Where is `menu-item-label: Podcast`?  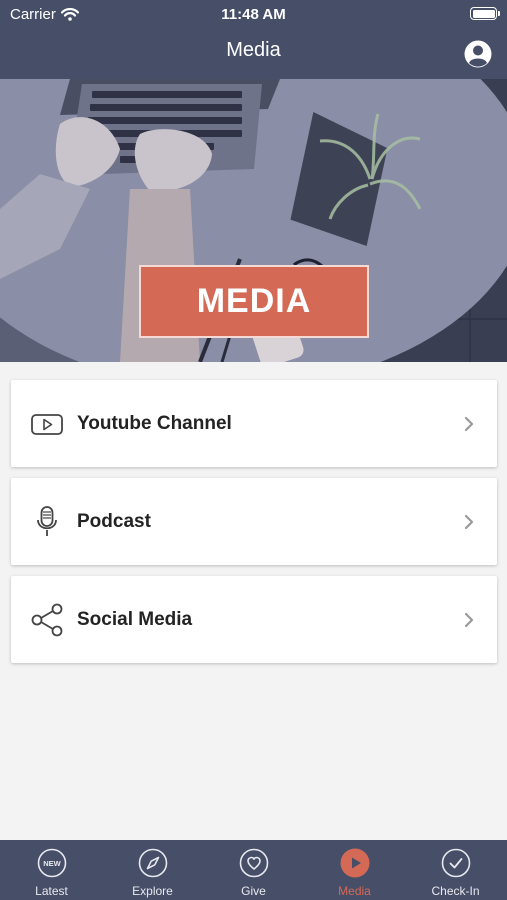 menu-item-label: Podcast is located at coordinates (114, 521).